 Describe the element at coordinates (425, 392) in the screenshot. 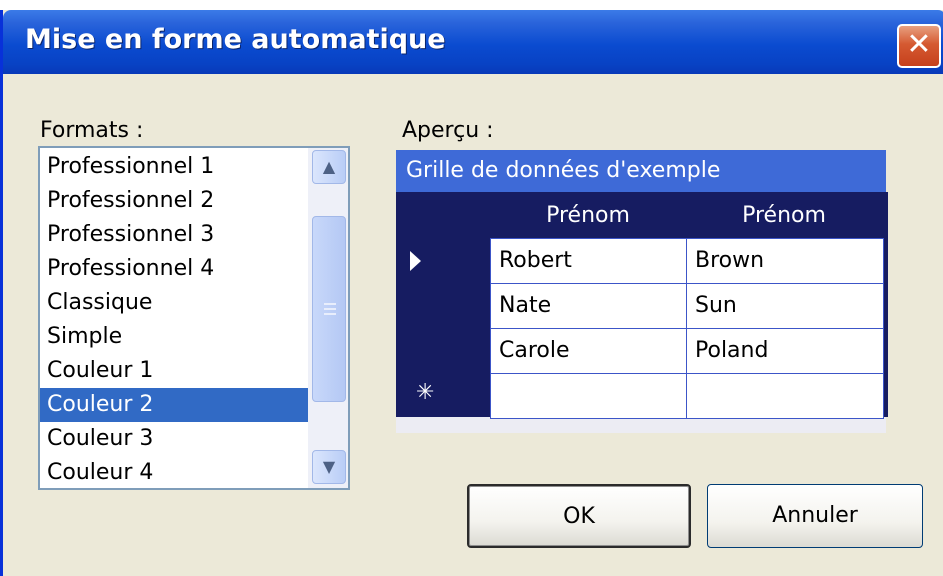

I see `new-row-asterisk-icon: ✳` at that location.